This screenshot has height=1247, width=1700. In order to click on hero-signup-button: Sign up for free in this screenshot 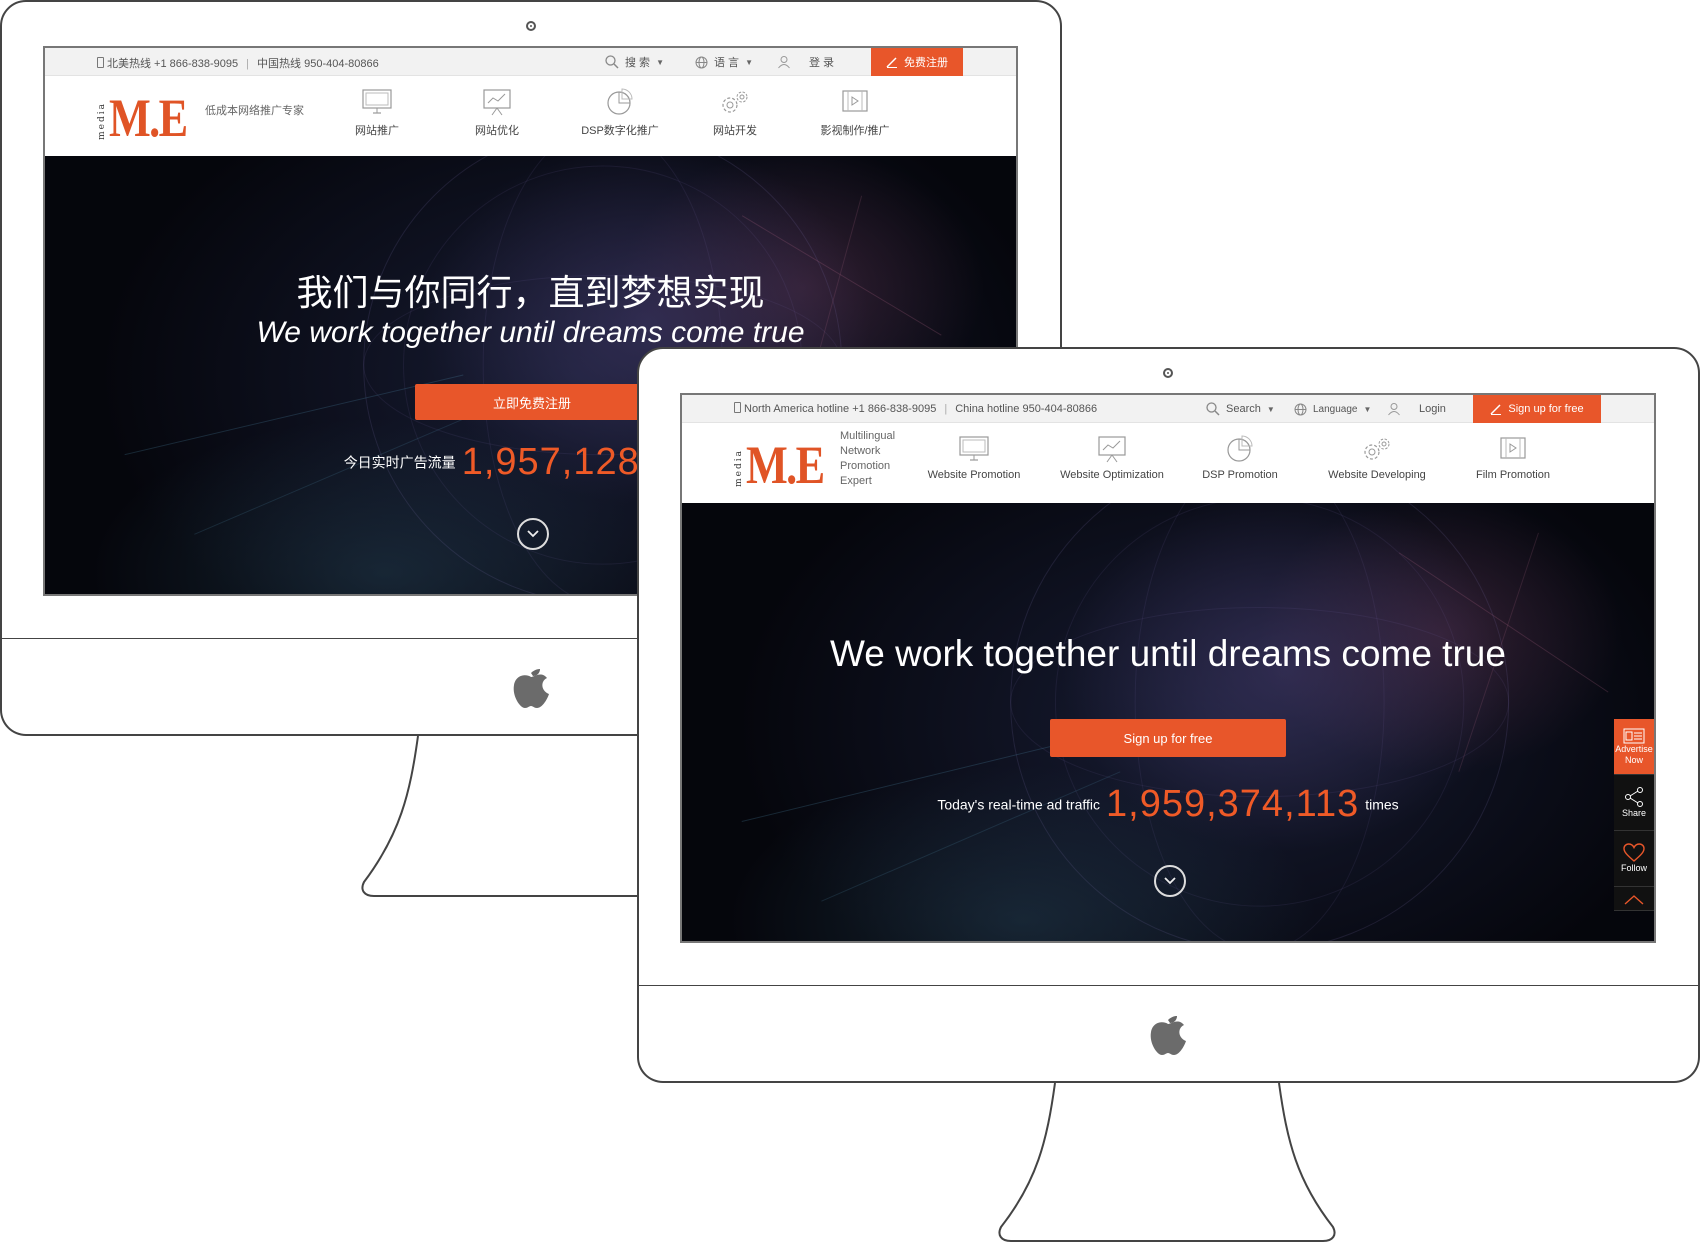, I will do `click(1168, 738)`.